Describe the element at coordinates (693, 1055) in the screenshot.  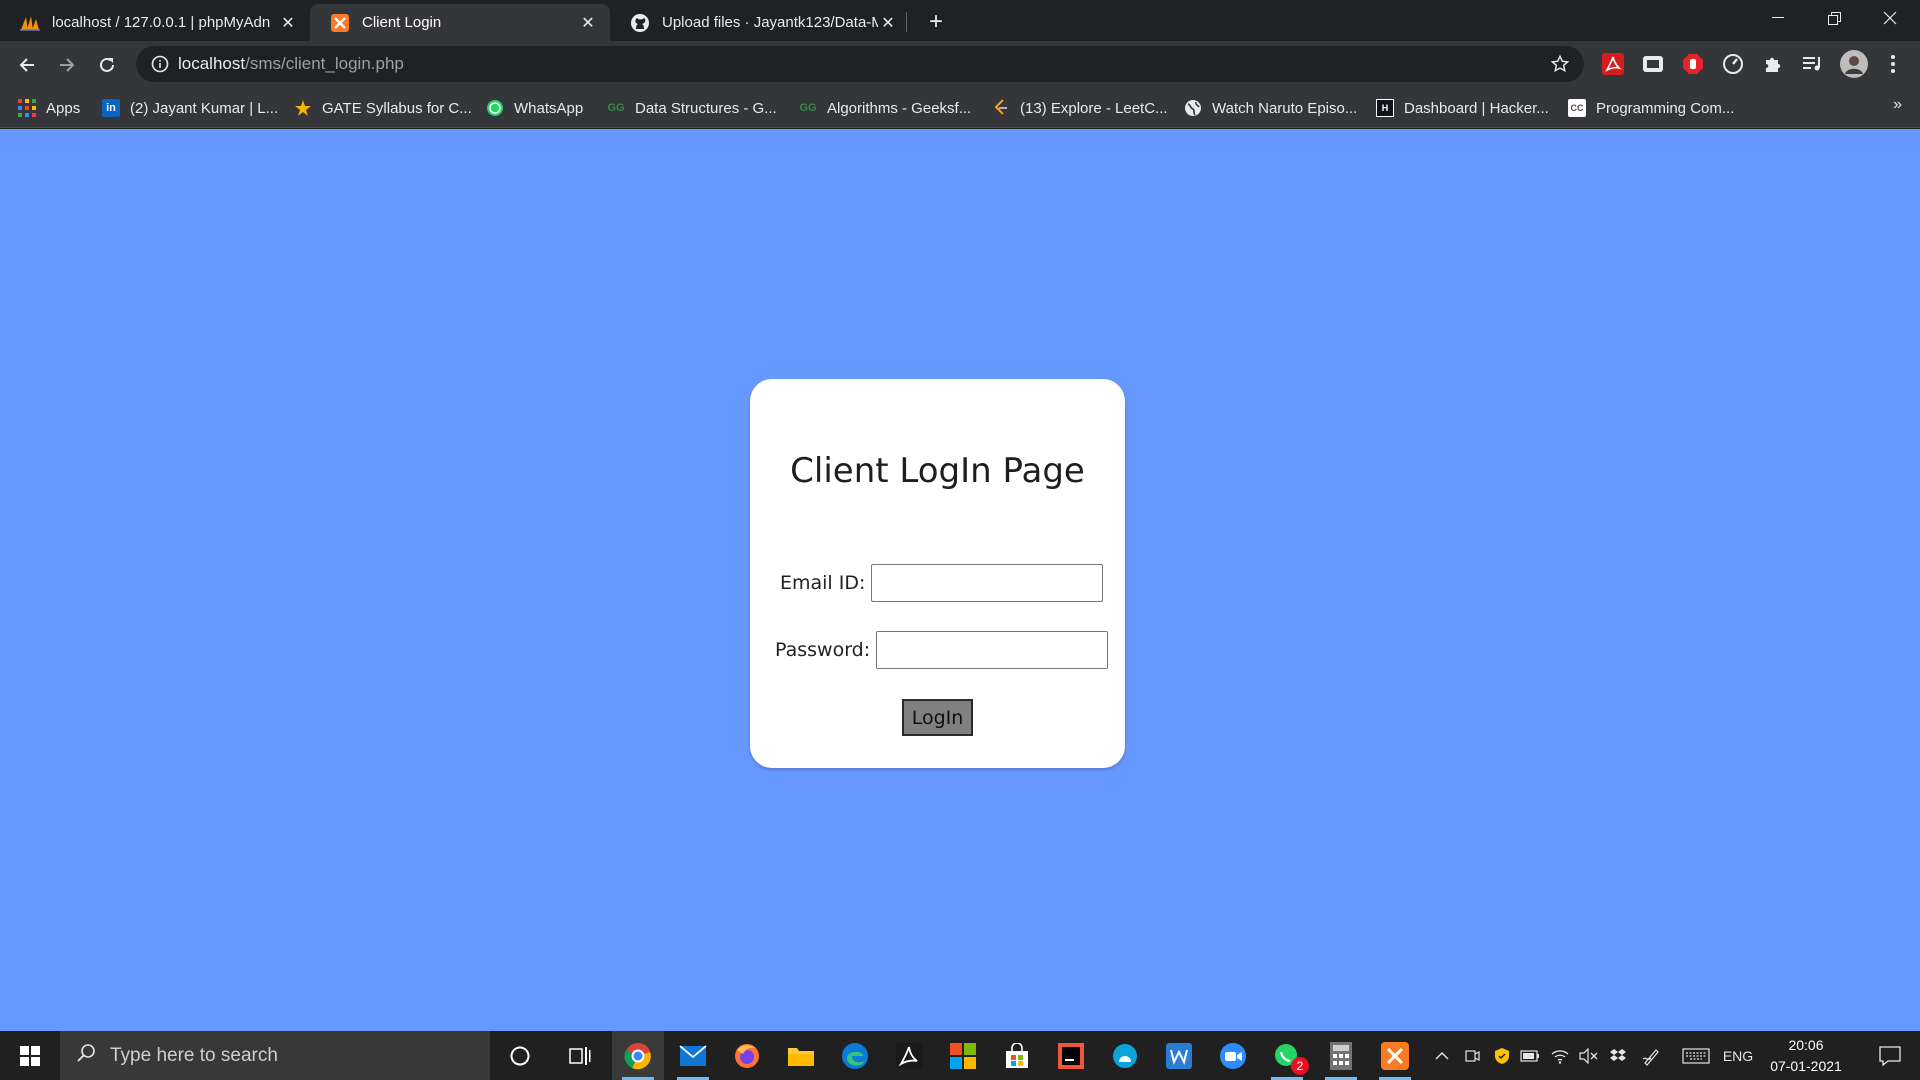
I see `mail-icon` at that location.